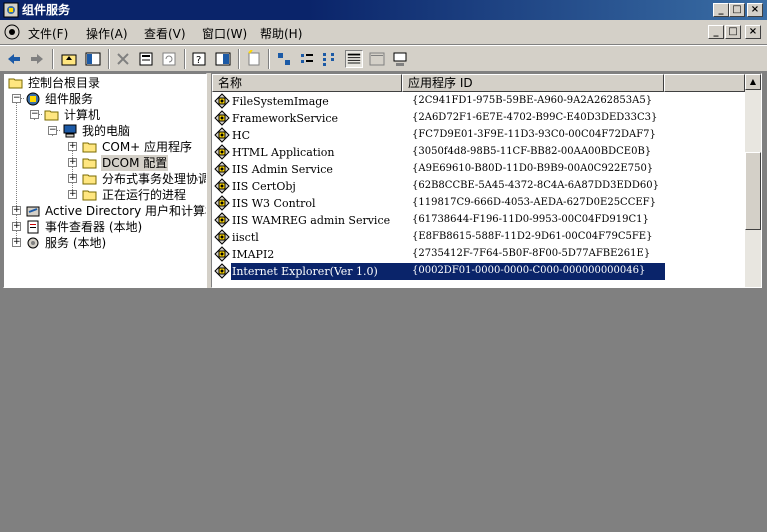  What do you see at coordinates (534, 134) in the screenshot?
I see `item-appid: {FC7D9E01-3F9E-11D3-93C0-00C04F72DAF7}` at bounding box center [534, 134].